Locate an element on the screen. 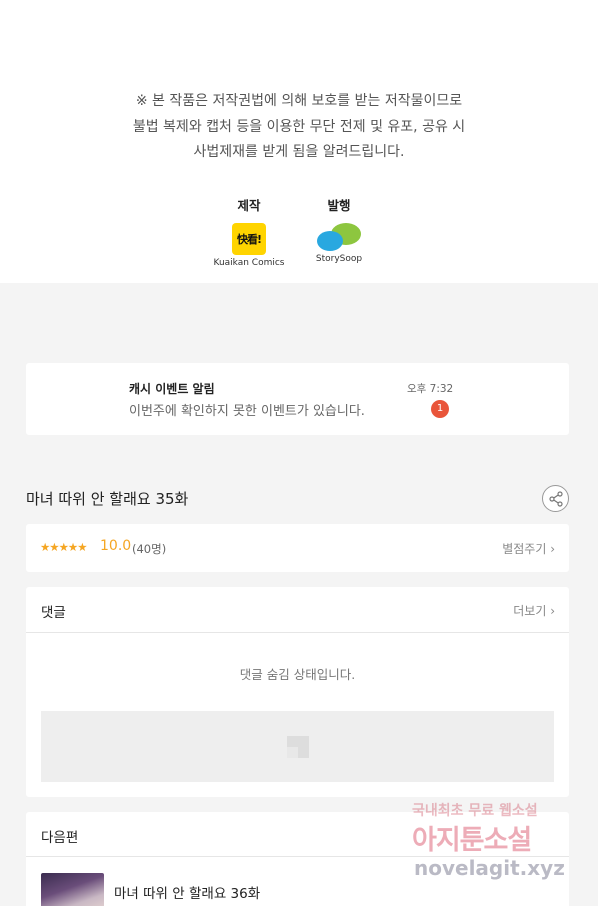 The height and width of the screenshot is (906, 598). credit-publisher: 발행 StorySoop is located at coordinates (339, 229).